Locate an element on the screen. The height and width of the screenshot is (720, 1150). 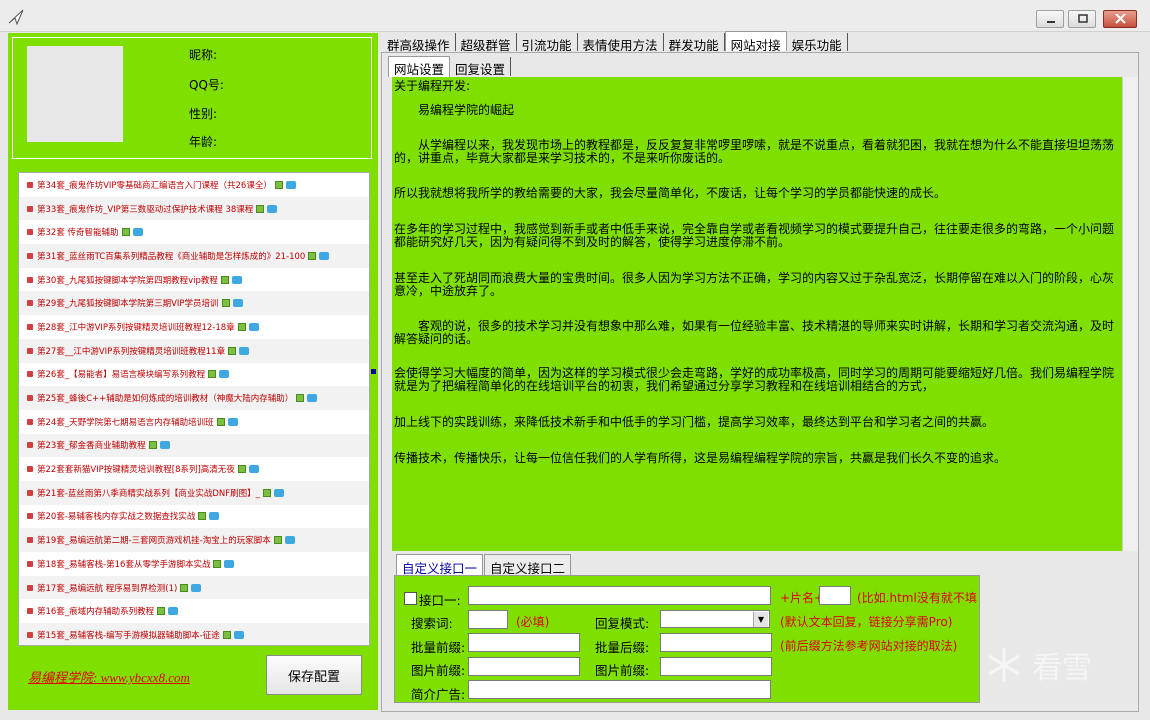
list-item: 第18套_易辅客栈-第16套从零学手游脚本实战 is located at coordinates (194, 564).